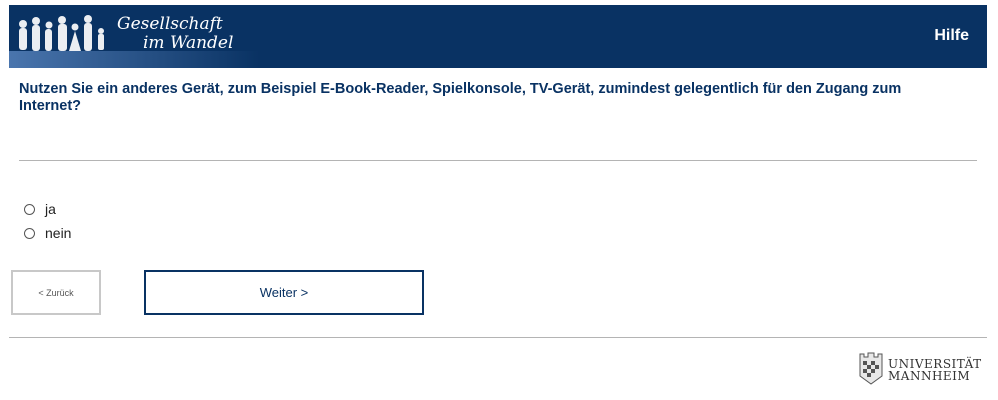 Image resolution: width=998 pixels, height=400 pixels. What do you see at coordinates (56, 292) in the screenshot?
I see `back-button: < Zurück` at bounding box center [56, 292].